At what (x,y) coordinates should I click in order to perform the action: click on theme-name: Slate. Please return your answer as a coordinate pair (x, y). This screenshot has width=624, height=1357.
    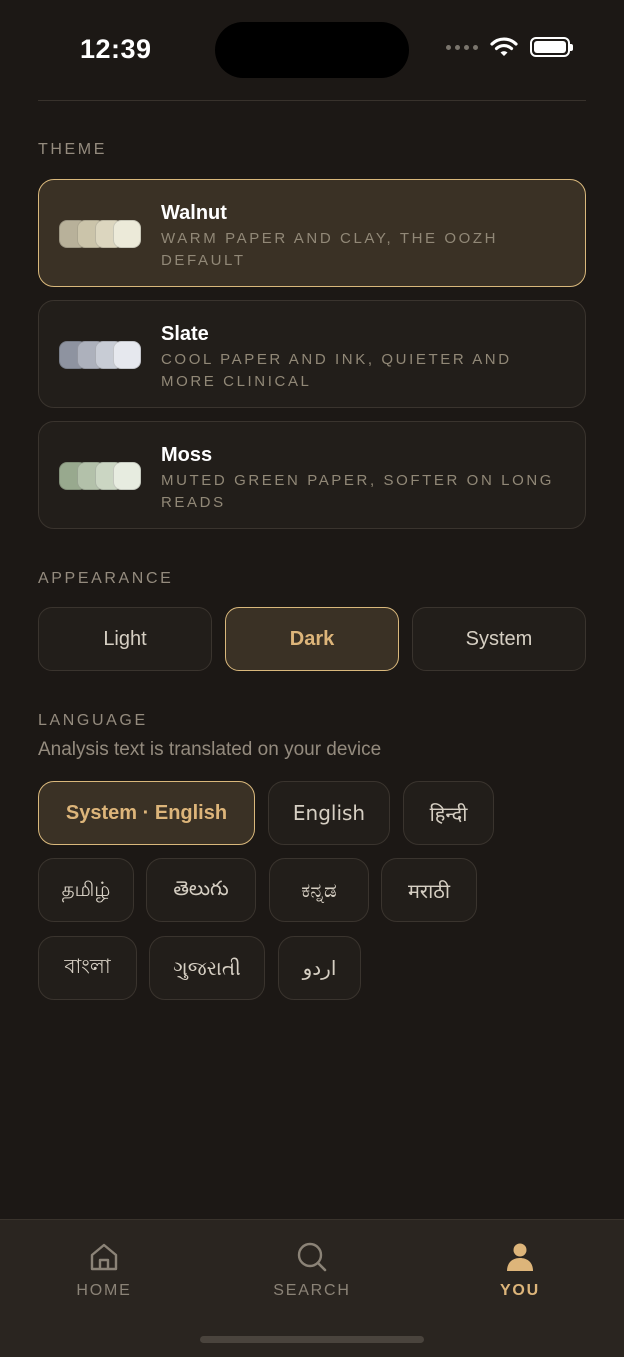
    Looking at the image, I should click on (185, 334).